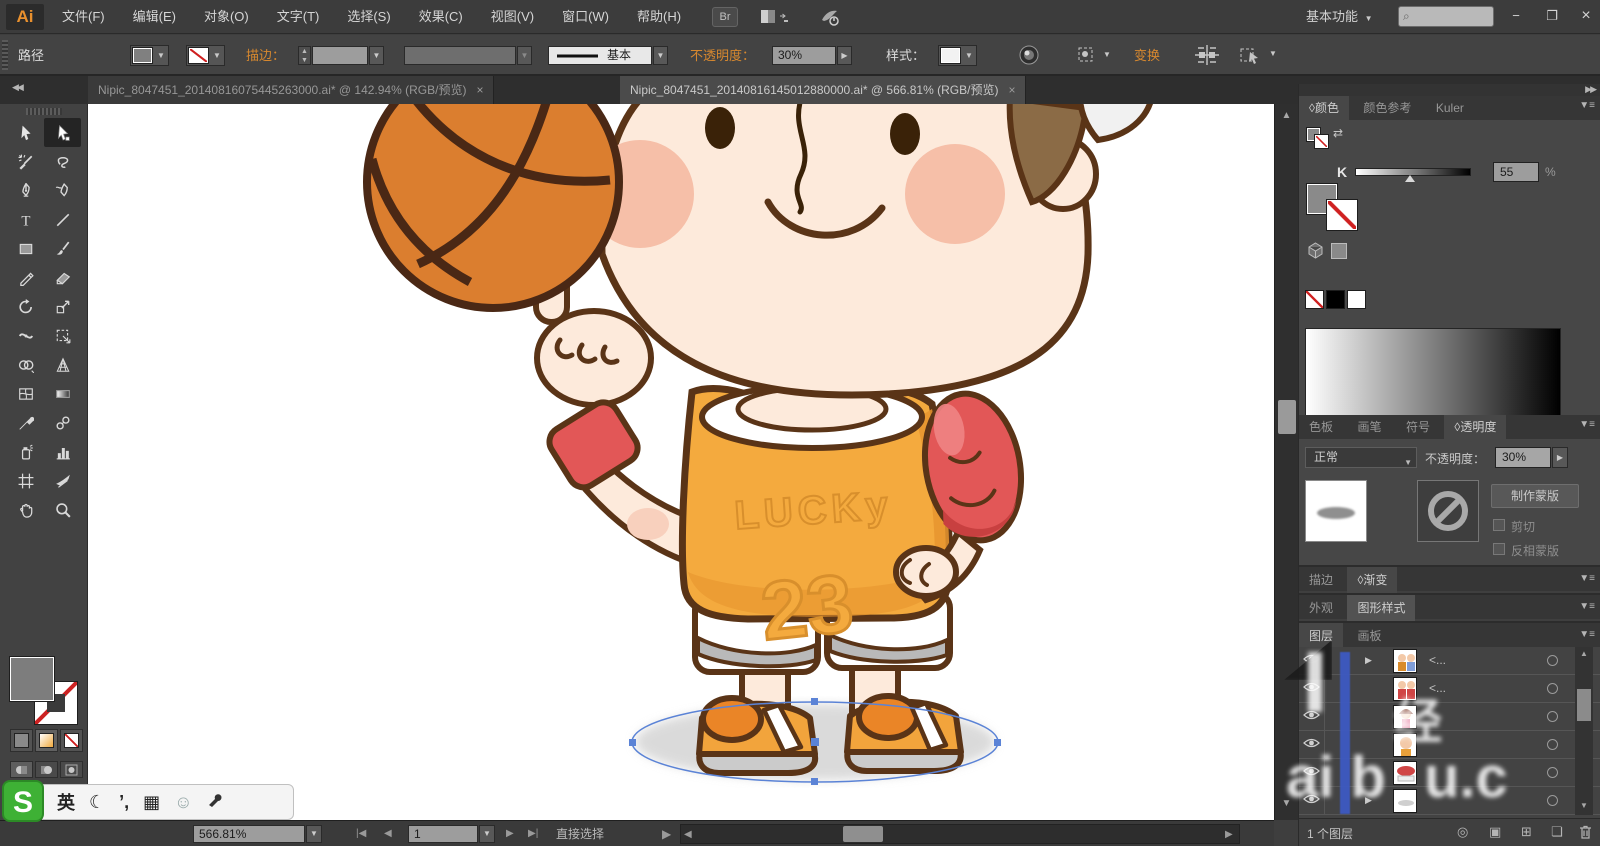  I want to click on tab-symbols: 符号, so click(1418, 427).